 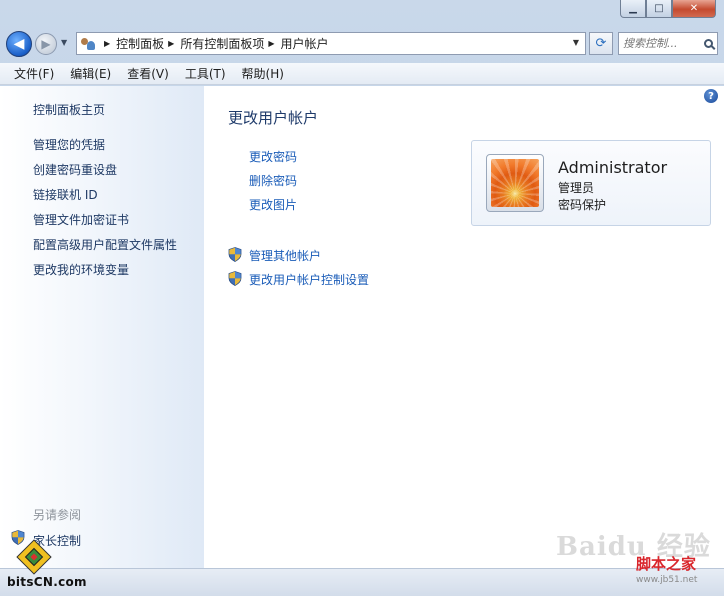 I want to click on change-picture-link: 更改图片, so click(x=273, y=204).